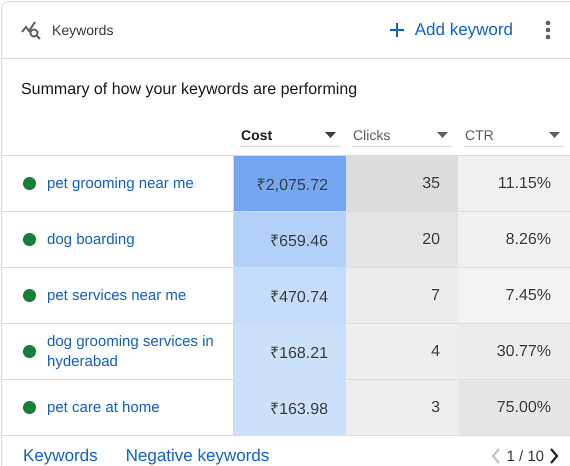  What do you see at coordinates (514, 239) in the screenshot?
I see `table-cell: 8.26%` at bounding box center [514, 239].